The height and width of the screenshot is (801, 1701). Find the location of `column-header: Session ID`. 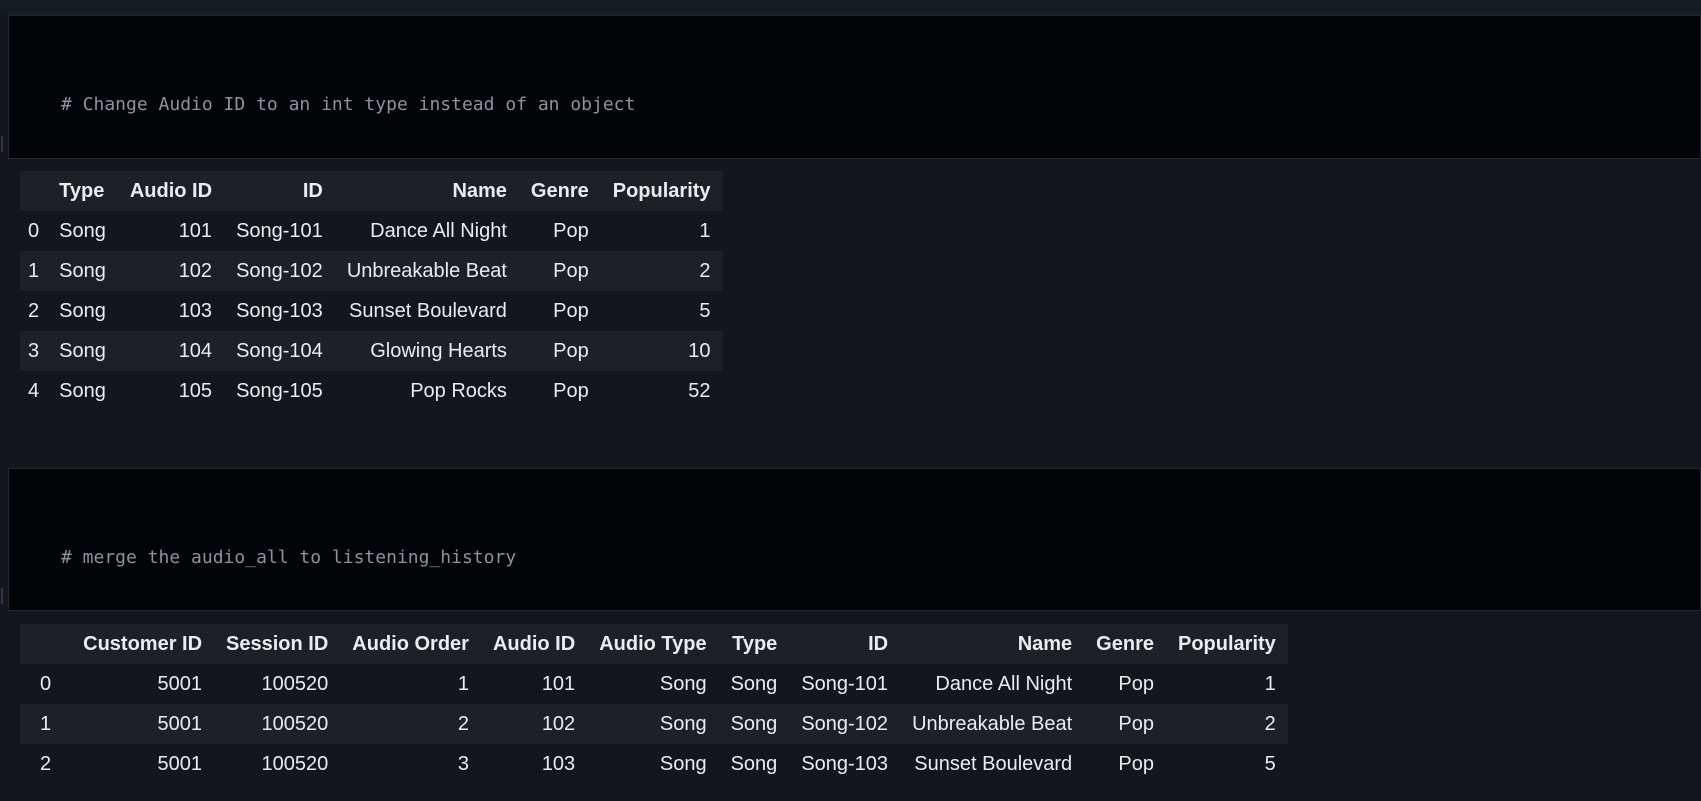

column-header: Session ID is located at coordinates (277, 643).